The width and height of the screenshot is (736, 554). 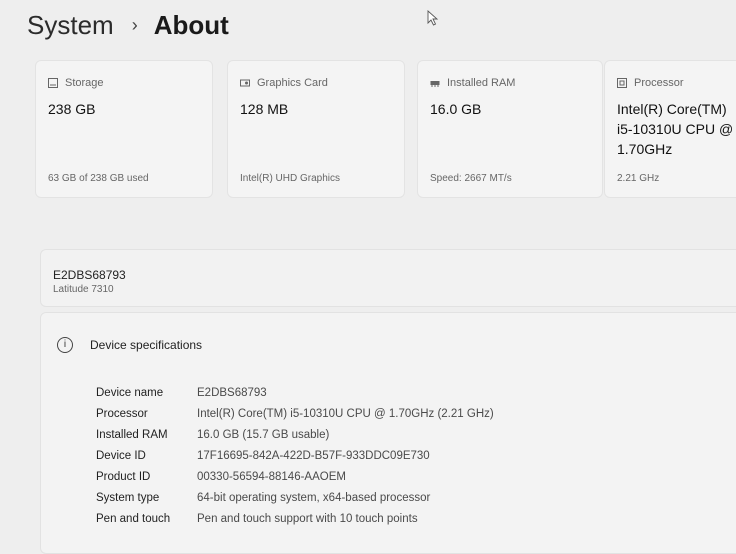 I want to click on spec-label: Product ID, so click(x=123, y=477).